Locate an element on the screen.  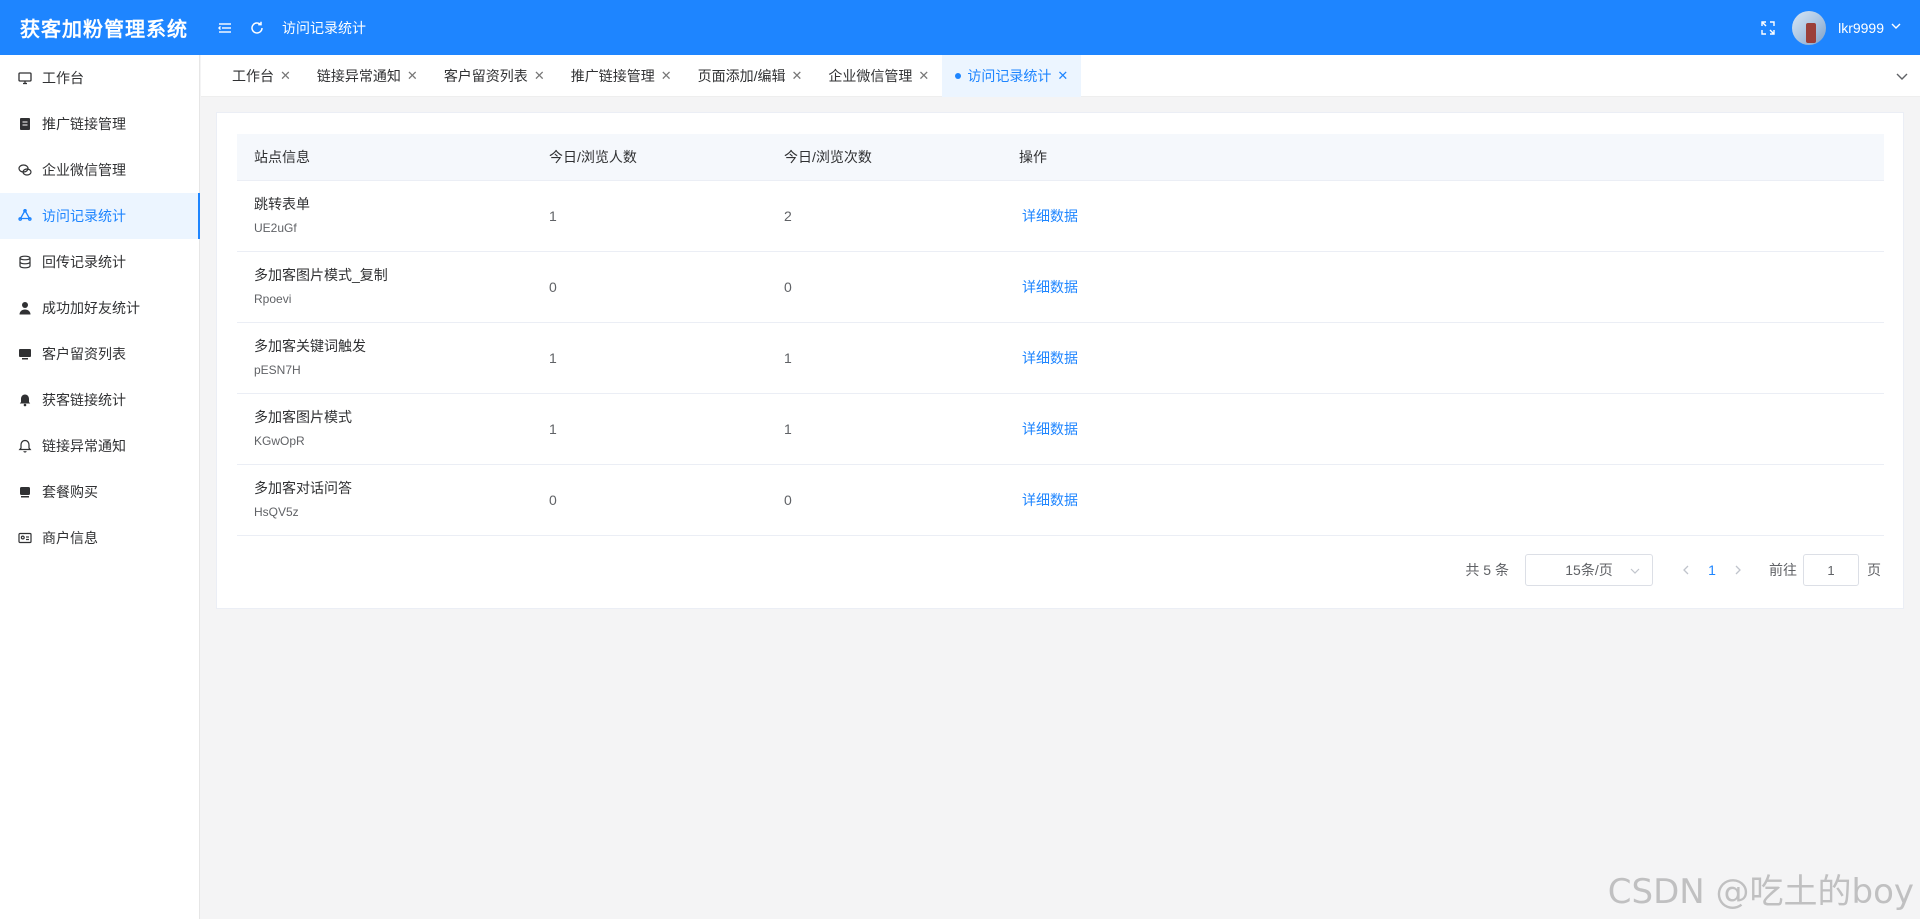
sidebar-item-callback-stats: 回传记录统计 is located at coordinates (99, 262).